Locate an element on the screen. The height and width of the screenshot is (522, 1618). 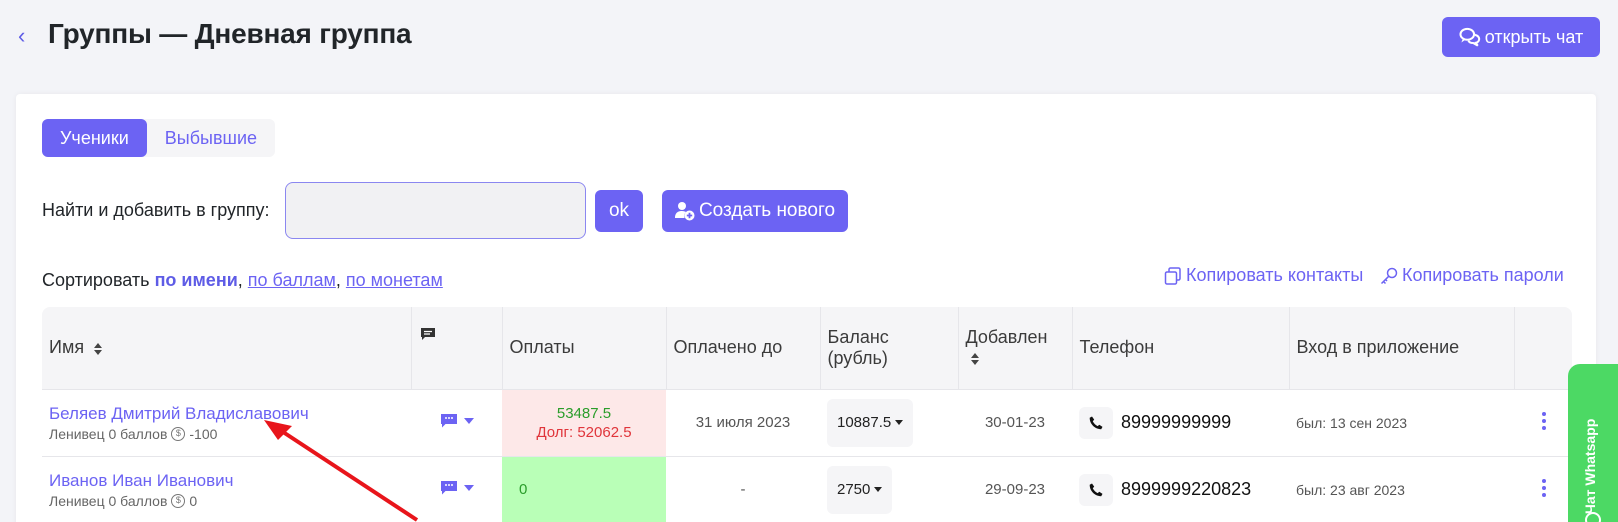
create-new-label: Создать нового is located at coordinates (767, 210).